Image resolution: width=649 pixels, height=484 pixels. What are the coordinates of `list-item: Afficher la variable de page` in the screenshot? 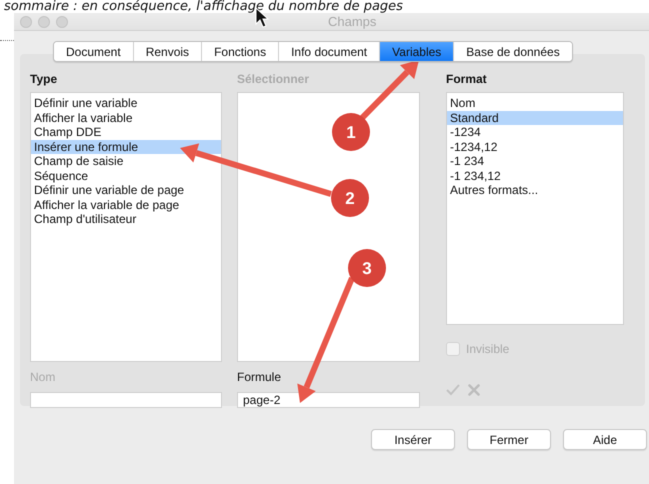 It's located at (126, 205).